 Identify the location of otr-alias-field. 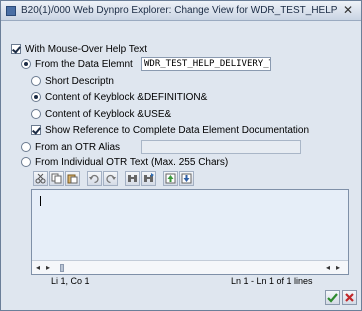
(221, 147).